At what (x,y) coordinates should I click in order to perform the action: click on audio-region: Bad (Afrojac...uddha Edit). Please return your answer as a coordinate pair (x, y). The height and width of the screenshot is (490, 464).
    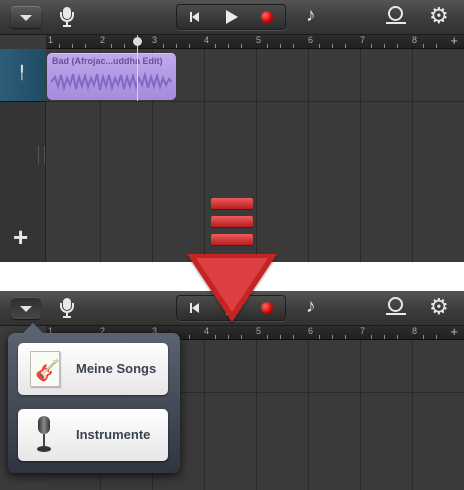
    Looking at the image, I should click on (111, 76).